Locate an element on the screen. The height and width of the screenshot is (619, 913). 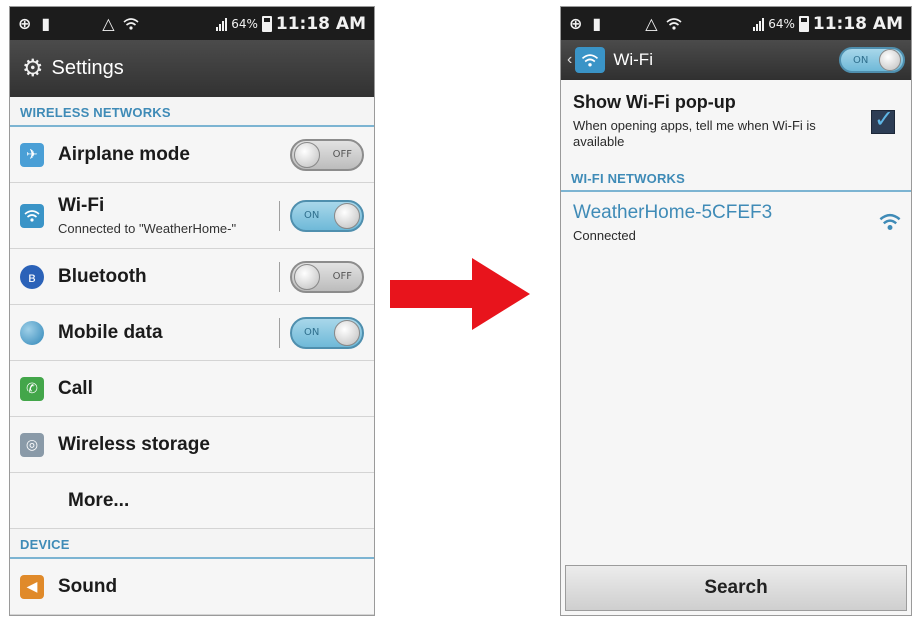
phone-icon: ✆ is located at coordinates (32, 388).